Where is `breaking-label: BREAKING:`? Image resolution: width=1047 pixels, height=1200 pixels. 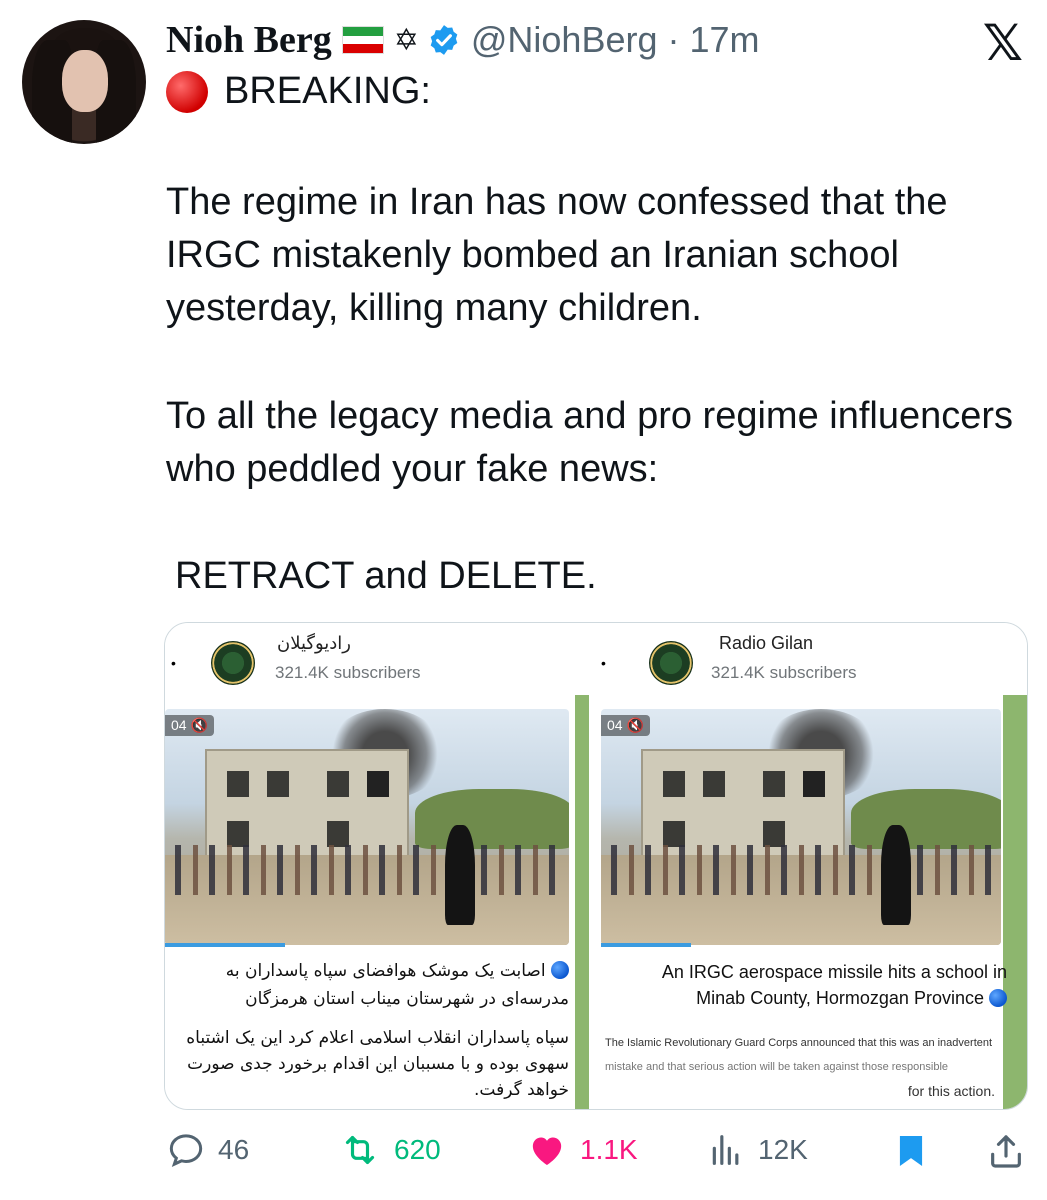 breaking-label: BREAKING: is located at coordinates (327, 91).